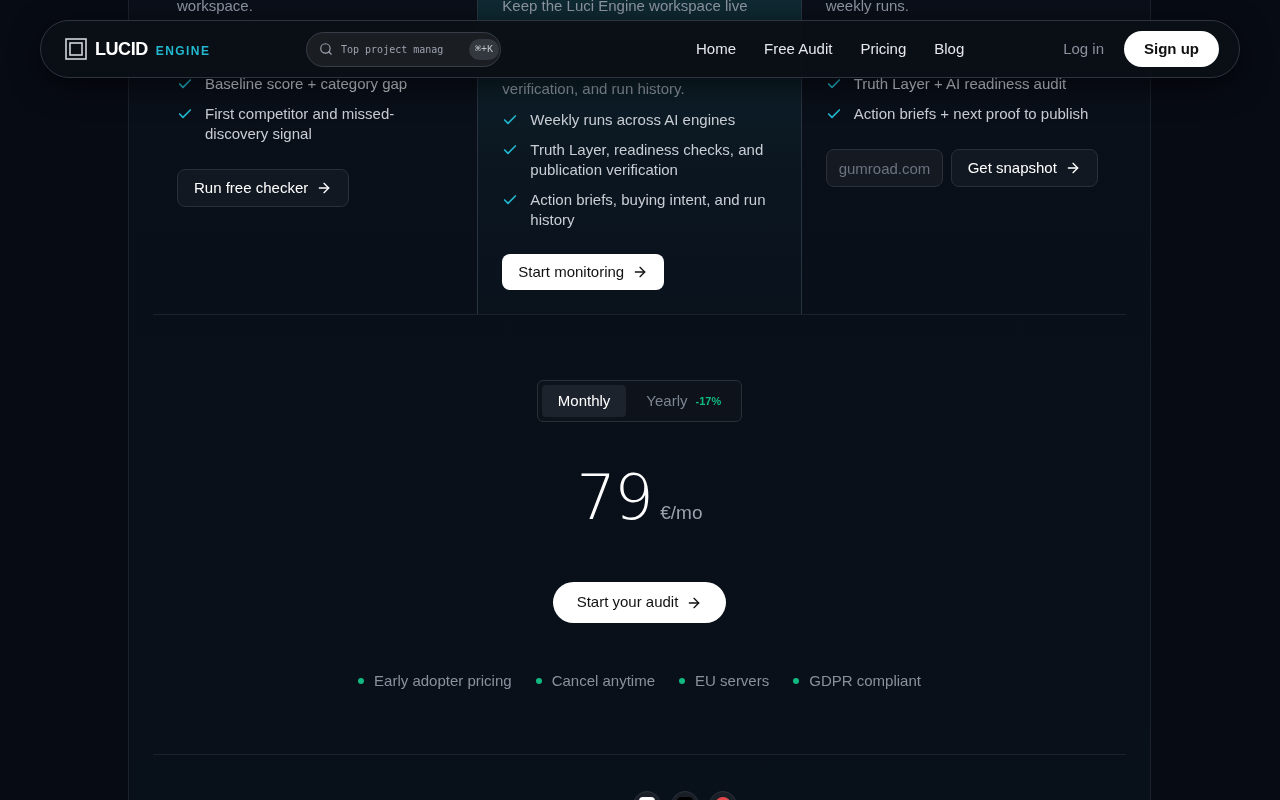 Image resolution: width=1280 pixels, height=800 pixels. What do you see at coordinates (484, 49) in the screenshot?
I see `shortcut-key: ⌘+K` at bounding box center [484, 49].